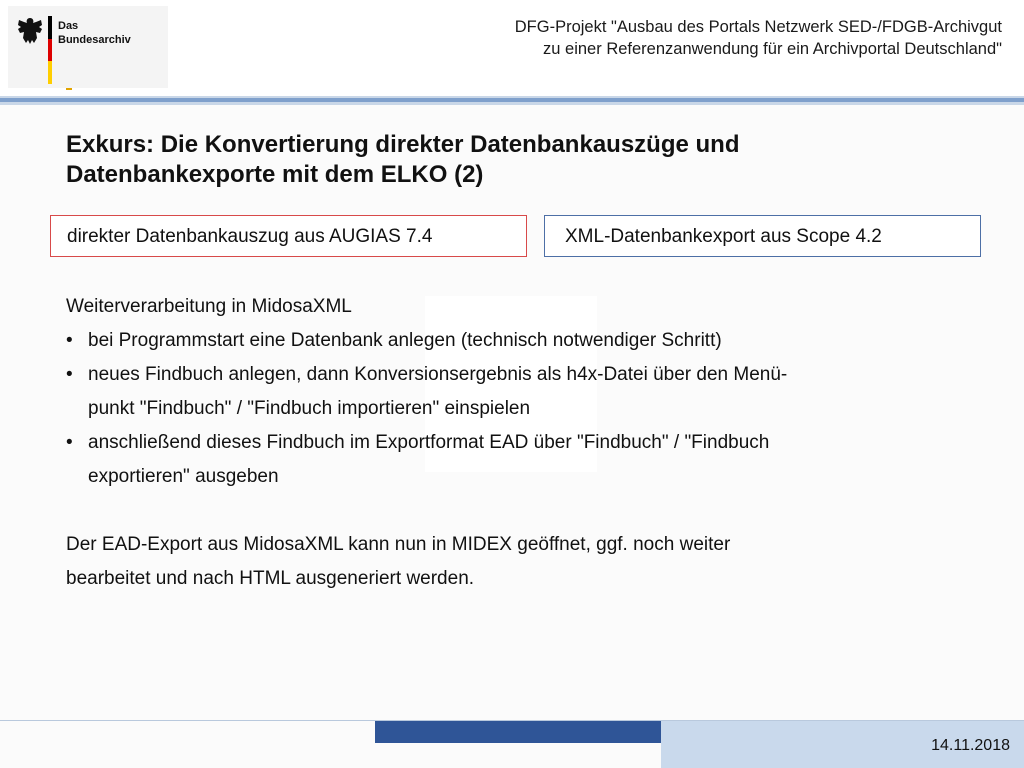 The width and height of the screenshot is (1024, 768). I want to click on slide-heading-line-2: Datenbankexporte mit dem ELKO (2), so click(275, 174).